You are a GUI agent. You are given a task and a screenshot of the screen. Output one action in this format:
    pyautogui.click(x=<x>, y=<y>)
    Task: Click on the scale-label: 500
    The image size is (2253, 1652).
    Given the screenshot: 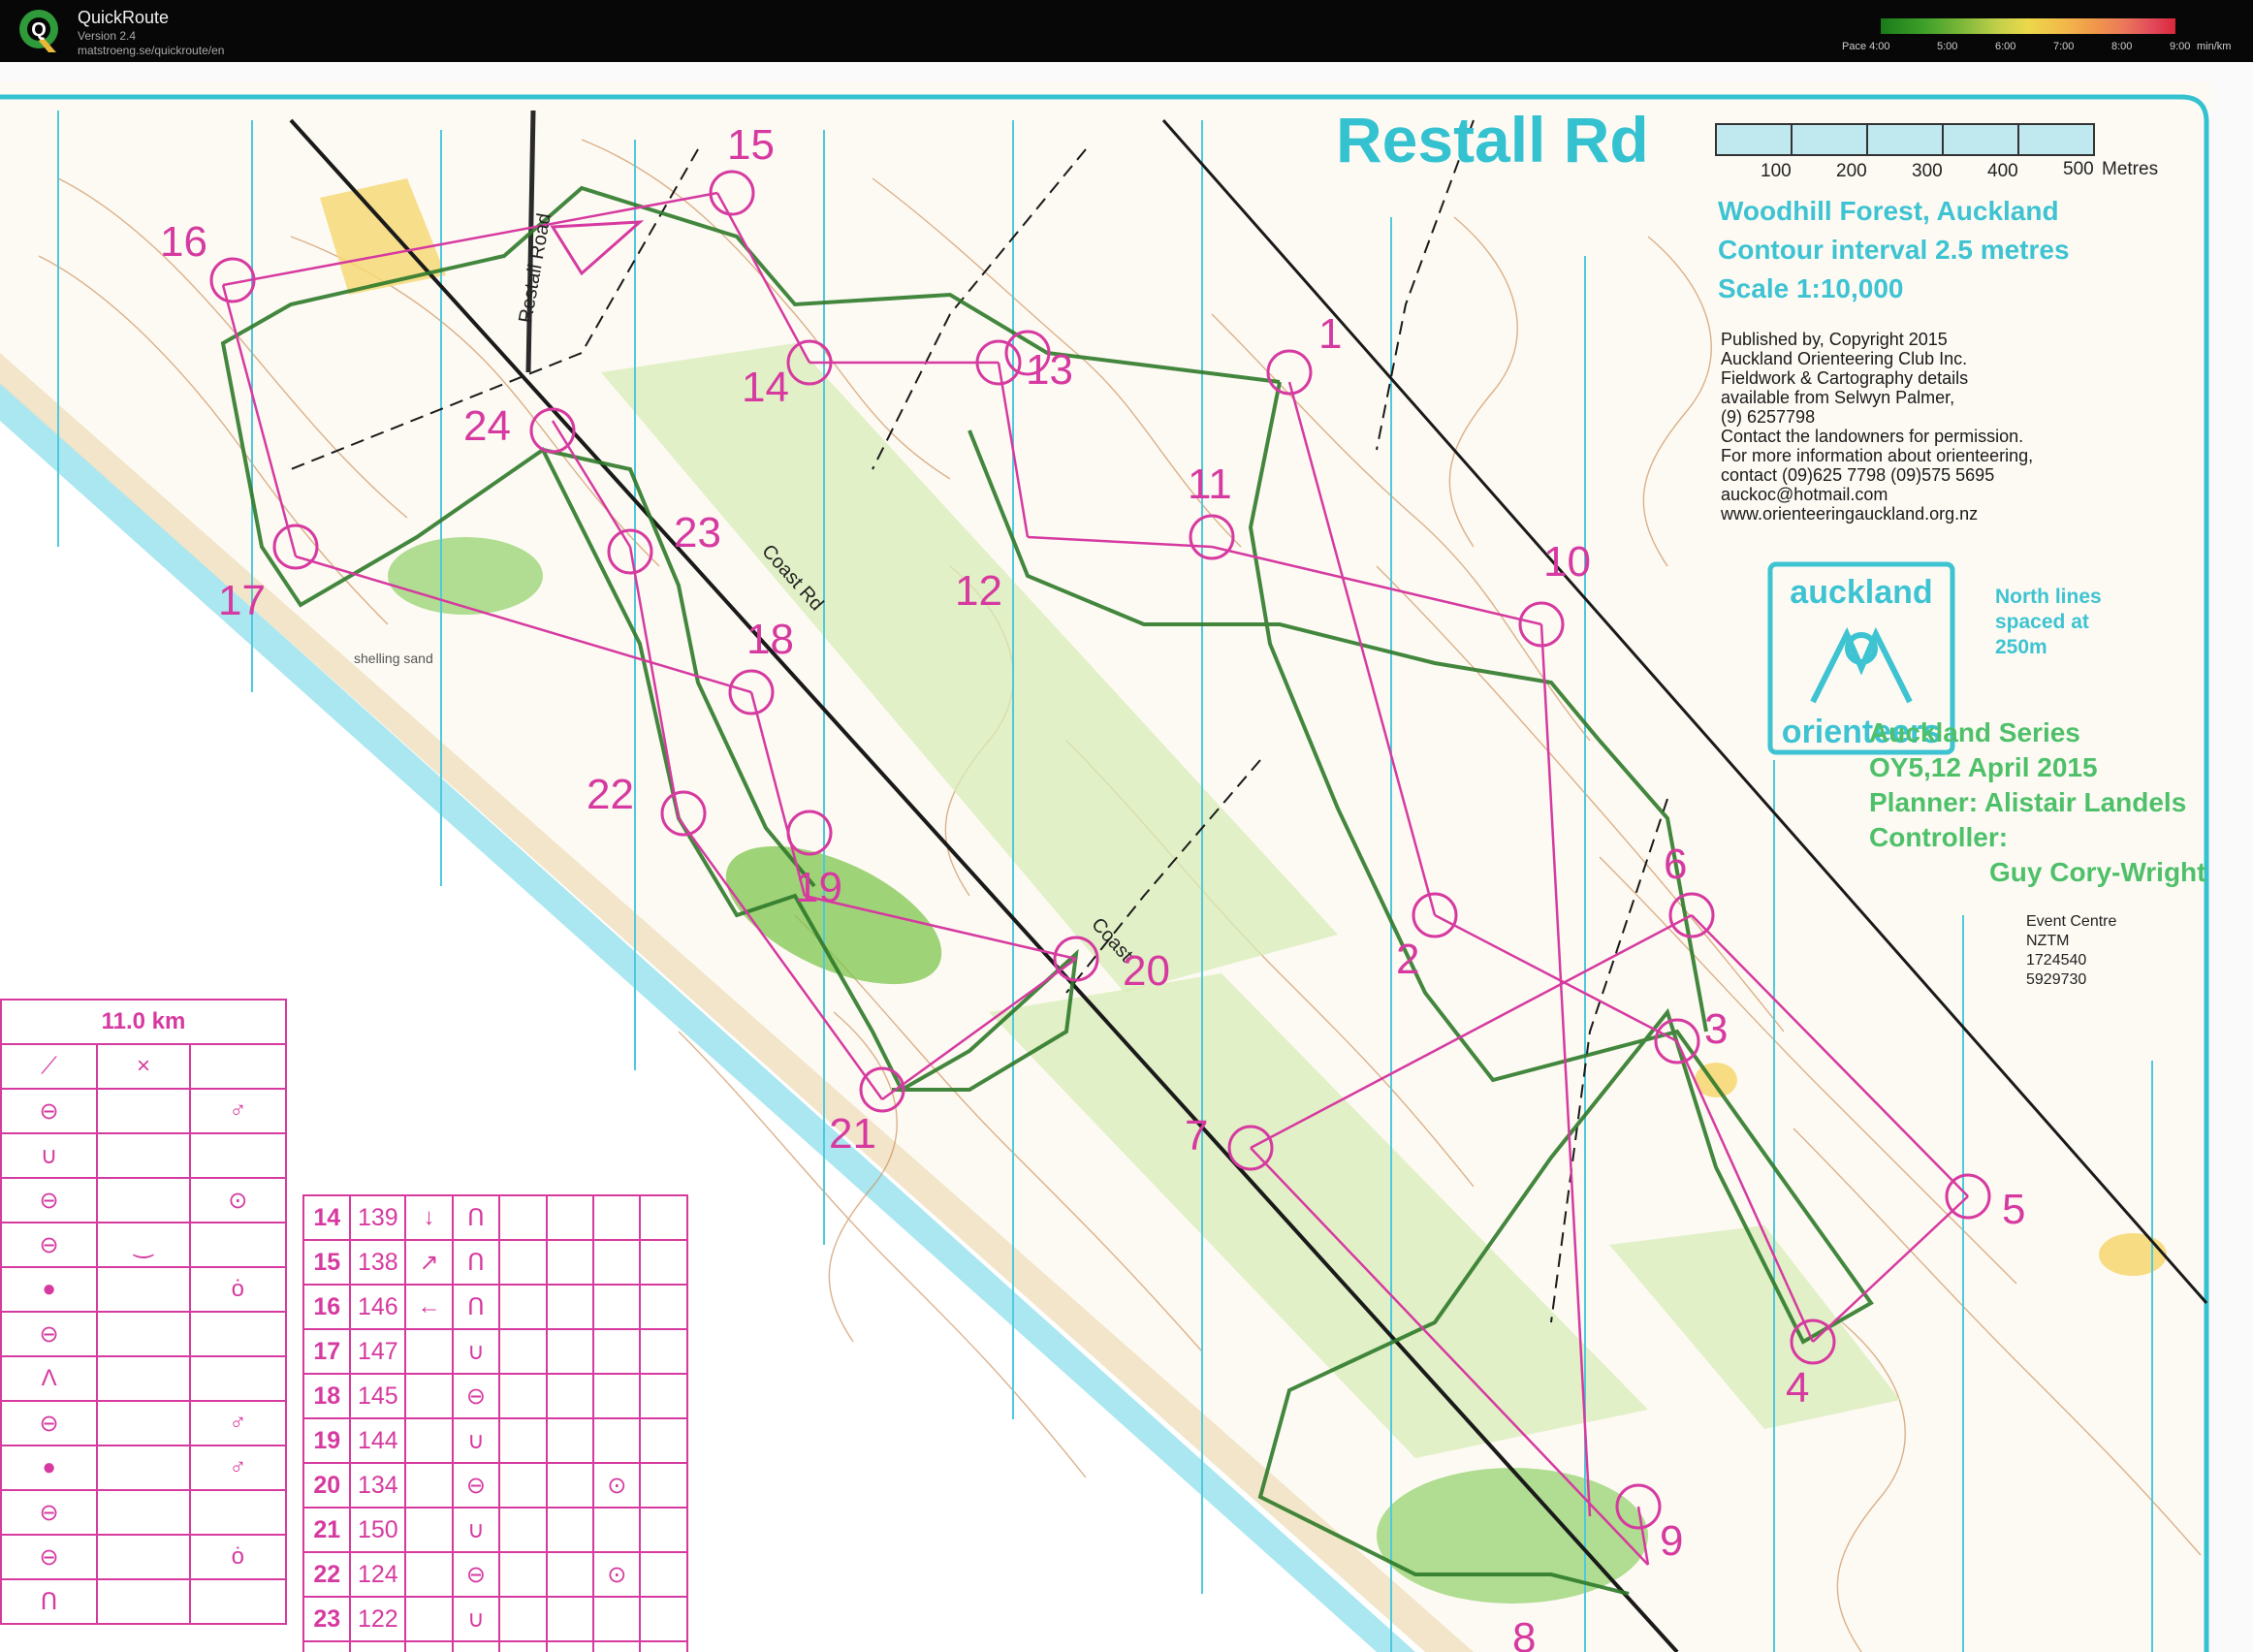 What is the action you would take?
    pyautogui.click(x=2078, y=169)
    